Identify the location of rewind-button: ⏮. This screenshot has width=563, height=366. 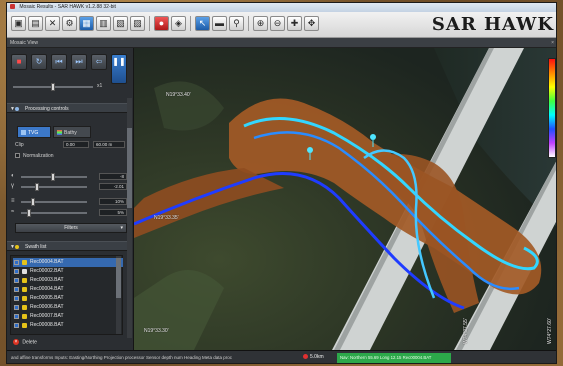
(59, 62).